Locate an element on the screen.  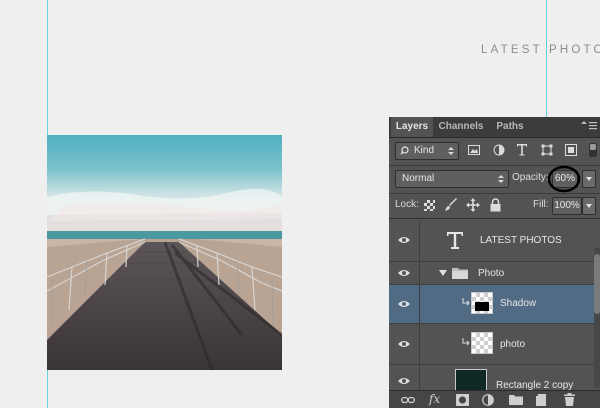
lock-fill-row: Lock: Fill: 100% is located at coordinates (494, 206).